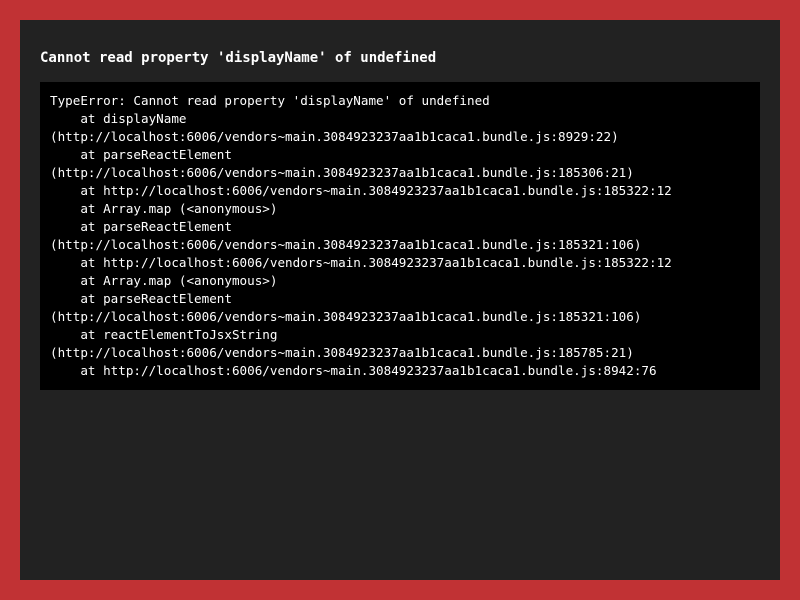 The image size is (800, 600). Describe the element at coordinates (118, 118) in the screenshot. I see `stack-trace-line: at displayName` at that location.